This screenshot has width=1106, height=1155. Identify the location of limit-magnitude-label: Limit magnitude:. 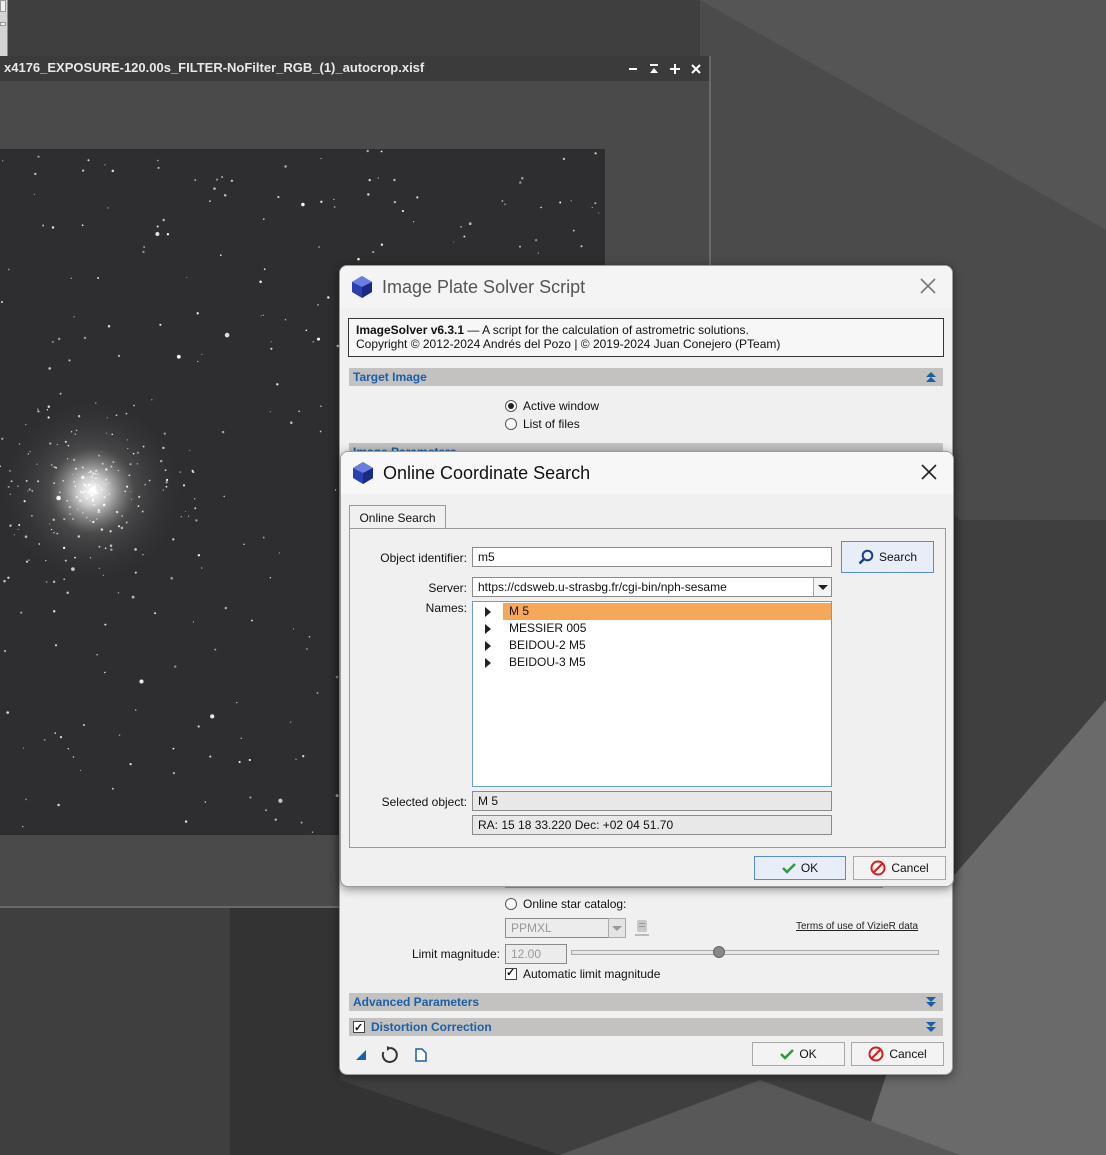
(455, 954).